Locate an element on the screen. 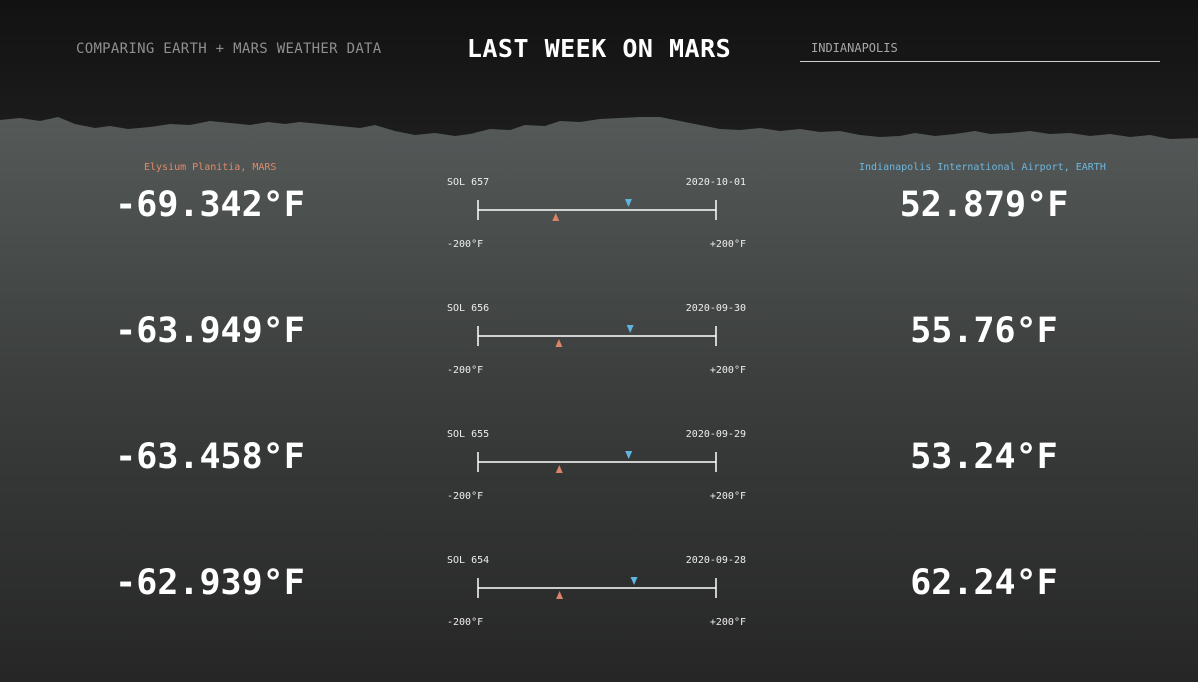 The image size is (1198, 682). earth-temperature: 52.879°F is located at coordinates (984, 205).